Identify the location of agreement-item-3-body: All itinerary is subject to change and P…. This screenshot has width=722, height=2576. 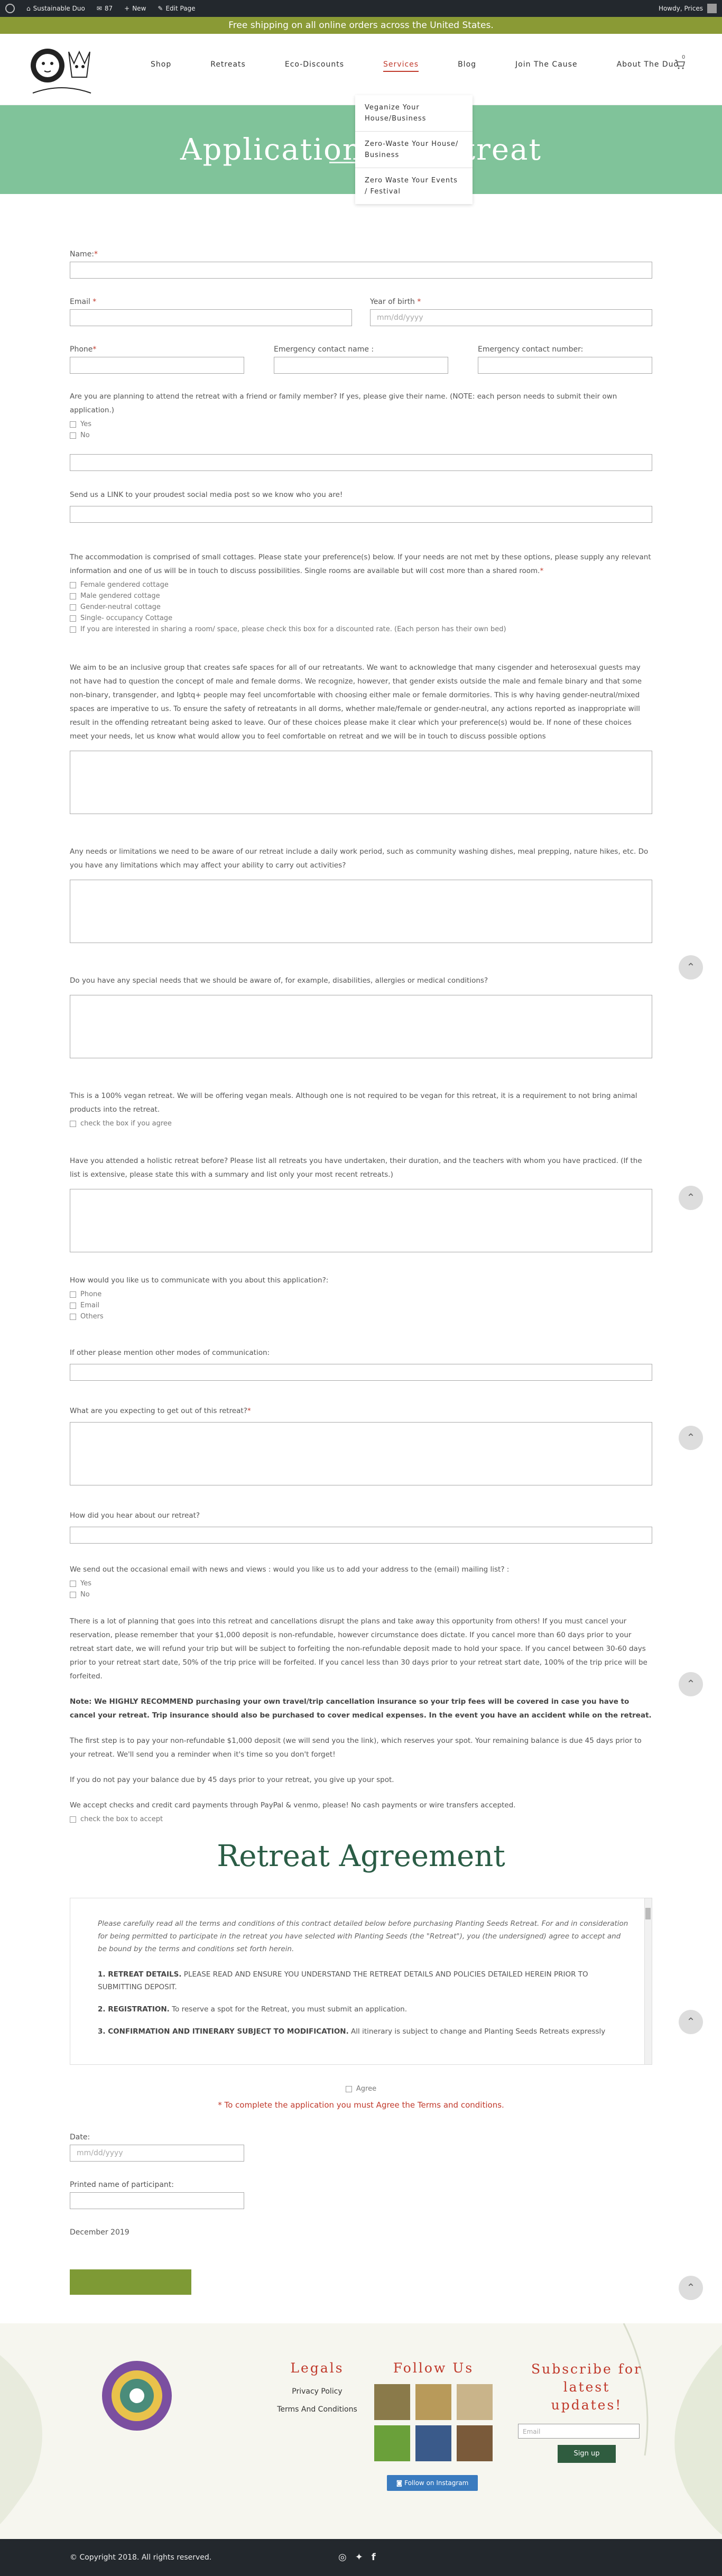
(478, 2031).